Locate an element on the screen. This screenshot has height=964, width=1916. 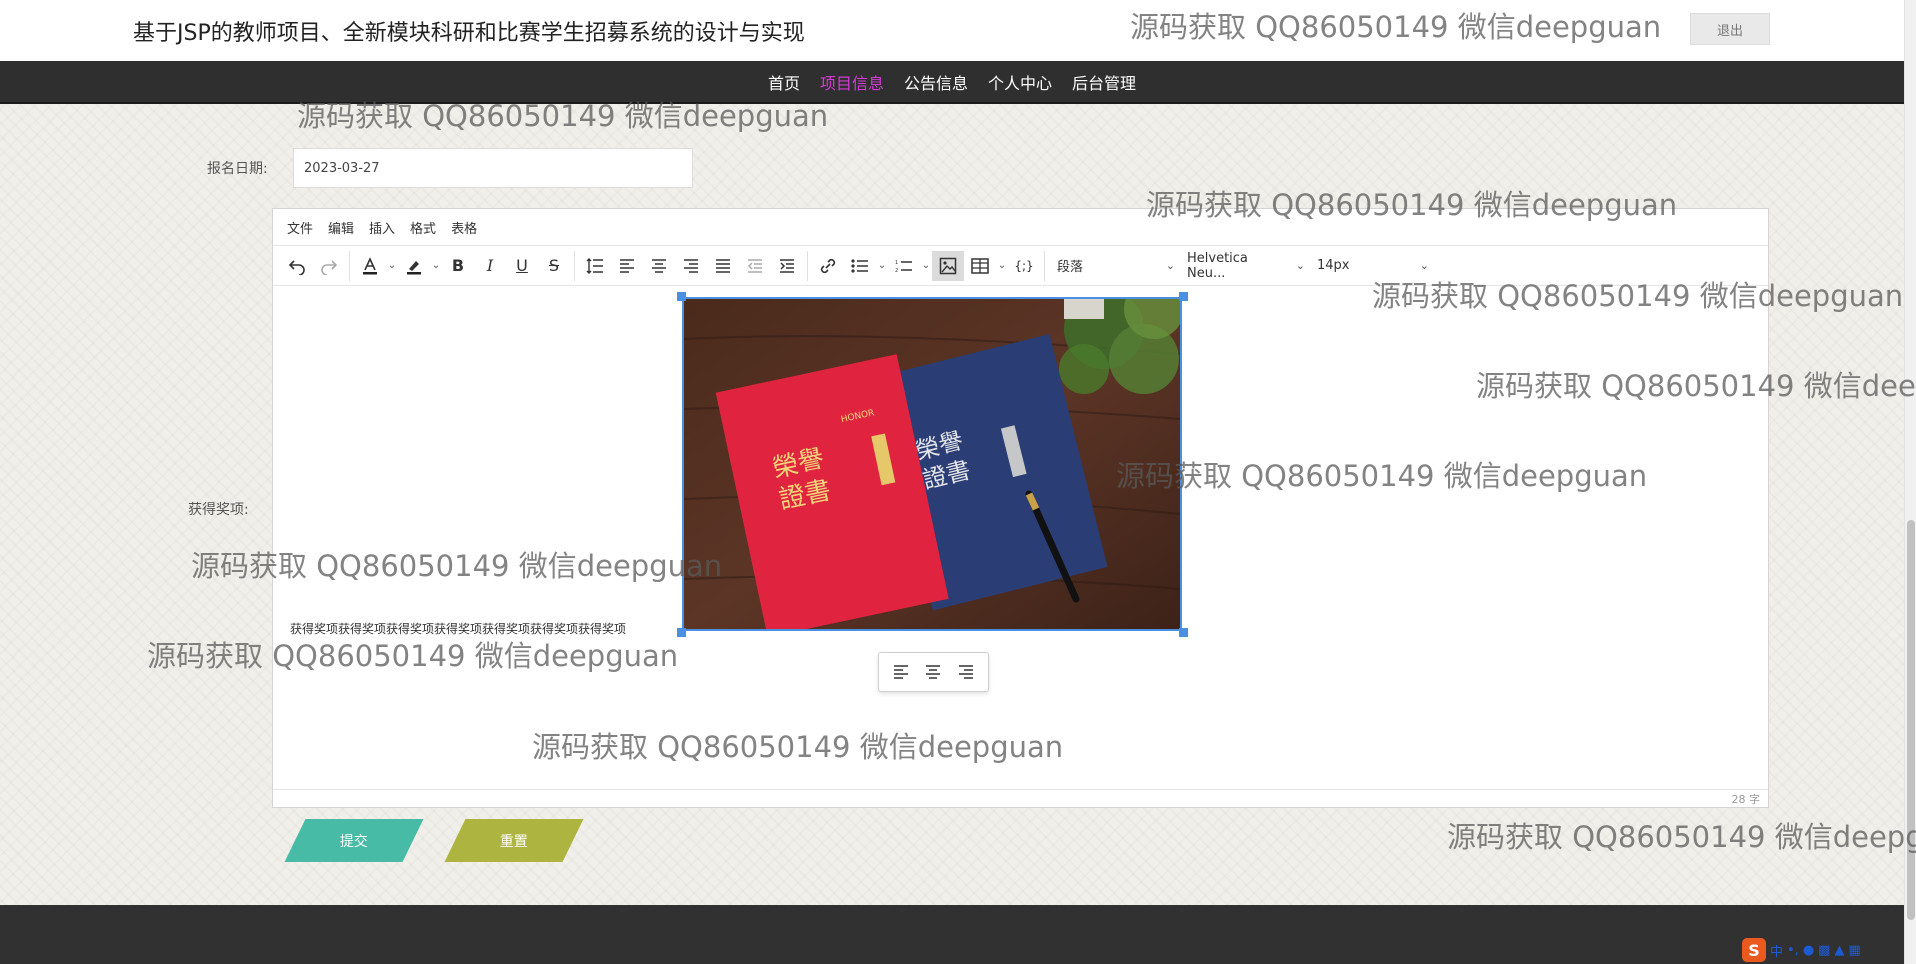
menu-table: 表格 is located at coordinates (464, 227).